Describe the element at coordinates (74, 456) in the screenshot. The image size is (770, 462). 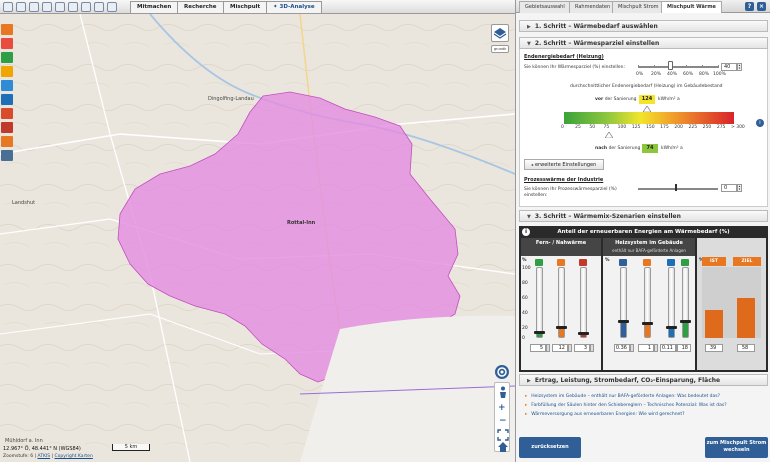
I see `copyright-link: Copyright Karten` at that location.